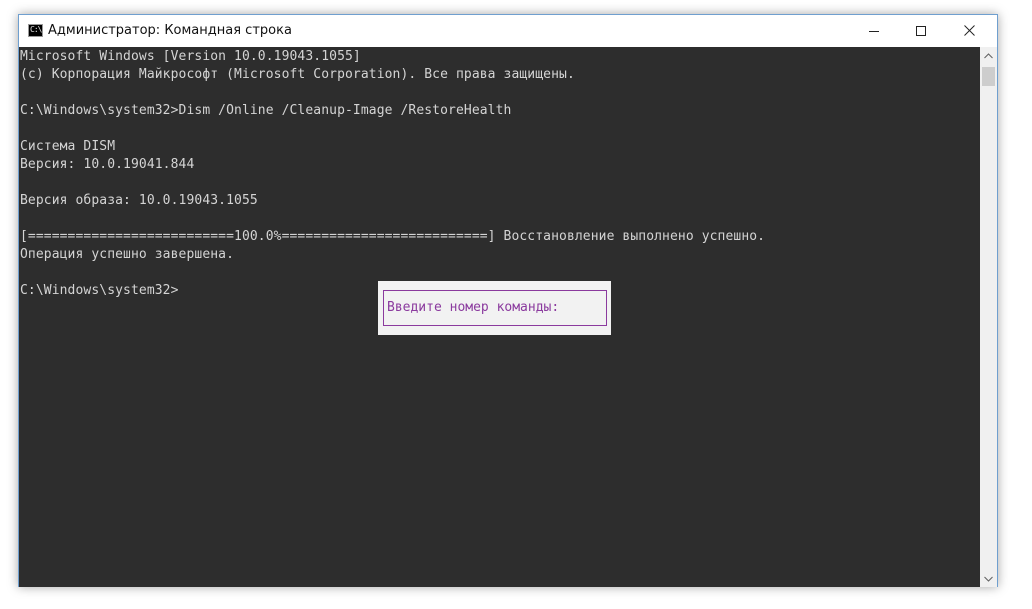 The width and height of the screenshot is (1032, 609). I want to click on scroll-up-button, so click(988, 55).